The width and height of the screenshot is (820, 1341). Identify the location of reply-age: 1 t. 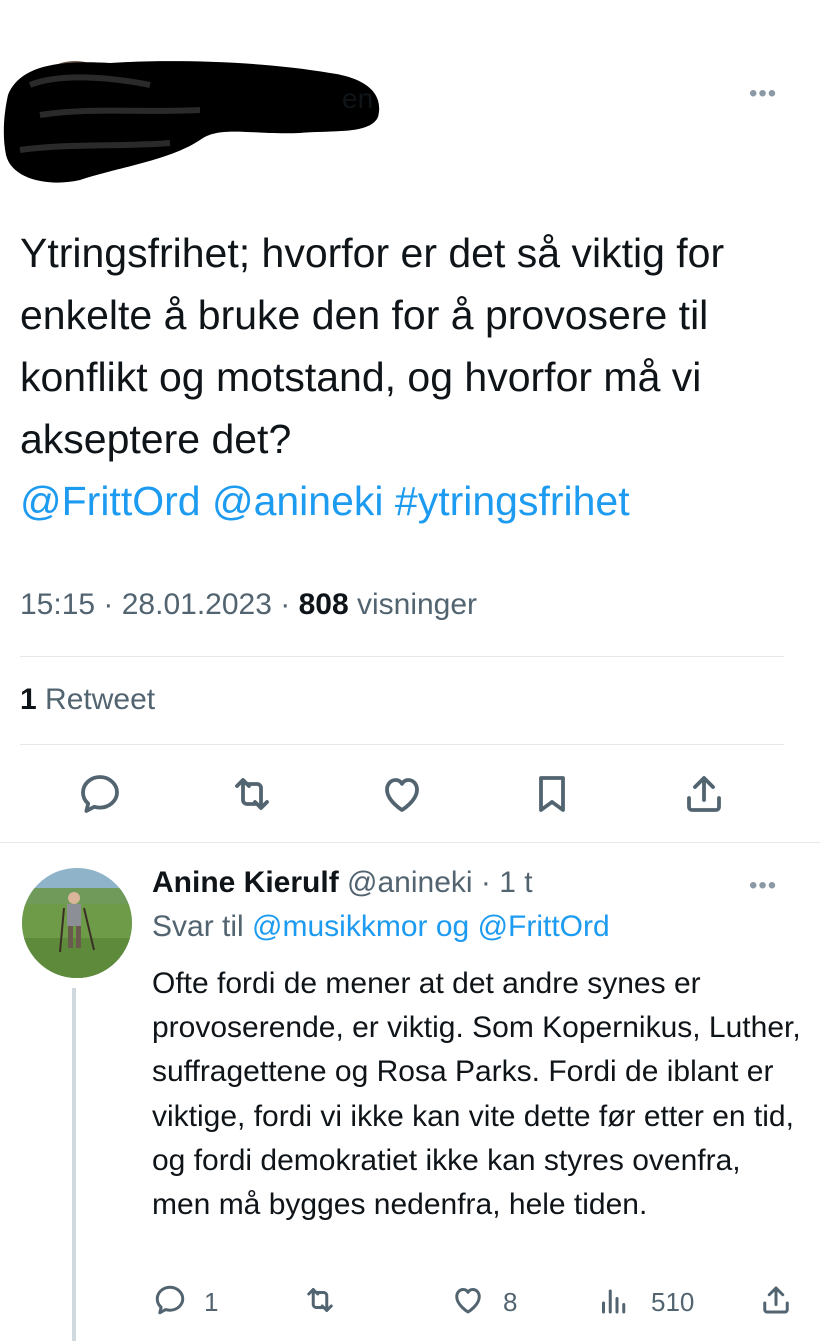
(515, 882).